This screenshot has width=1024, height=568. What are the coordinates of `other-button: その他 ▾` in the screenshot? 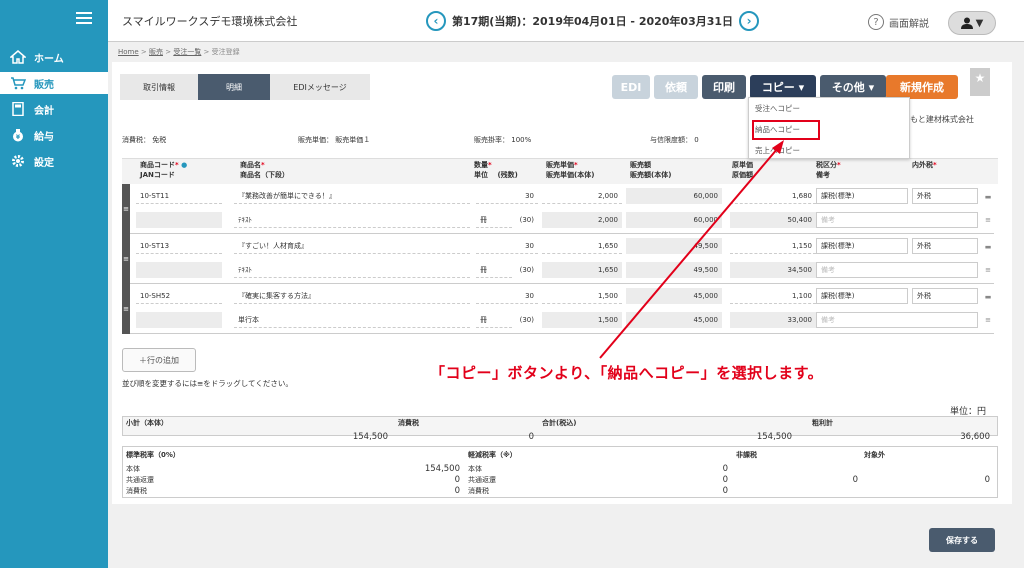 It's located at (853, 87).